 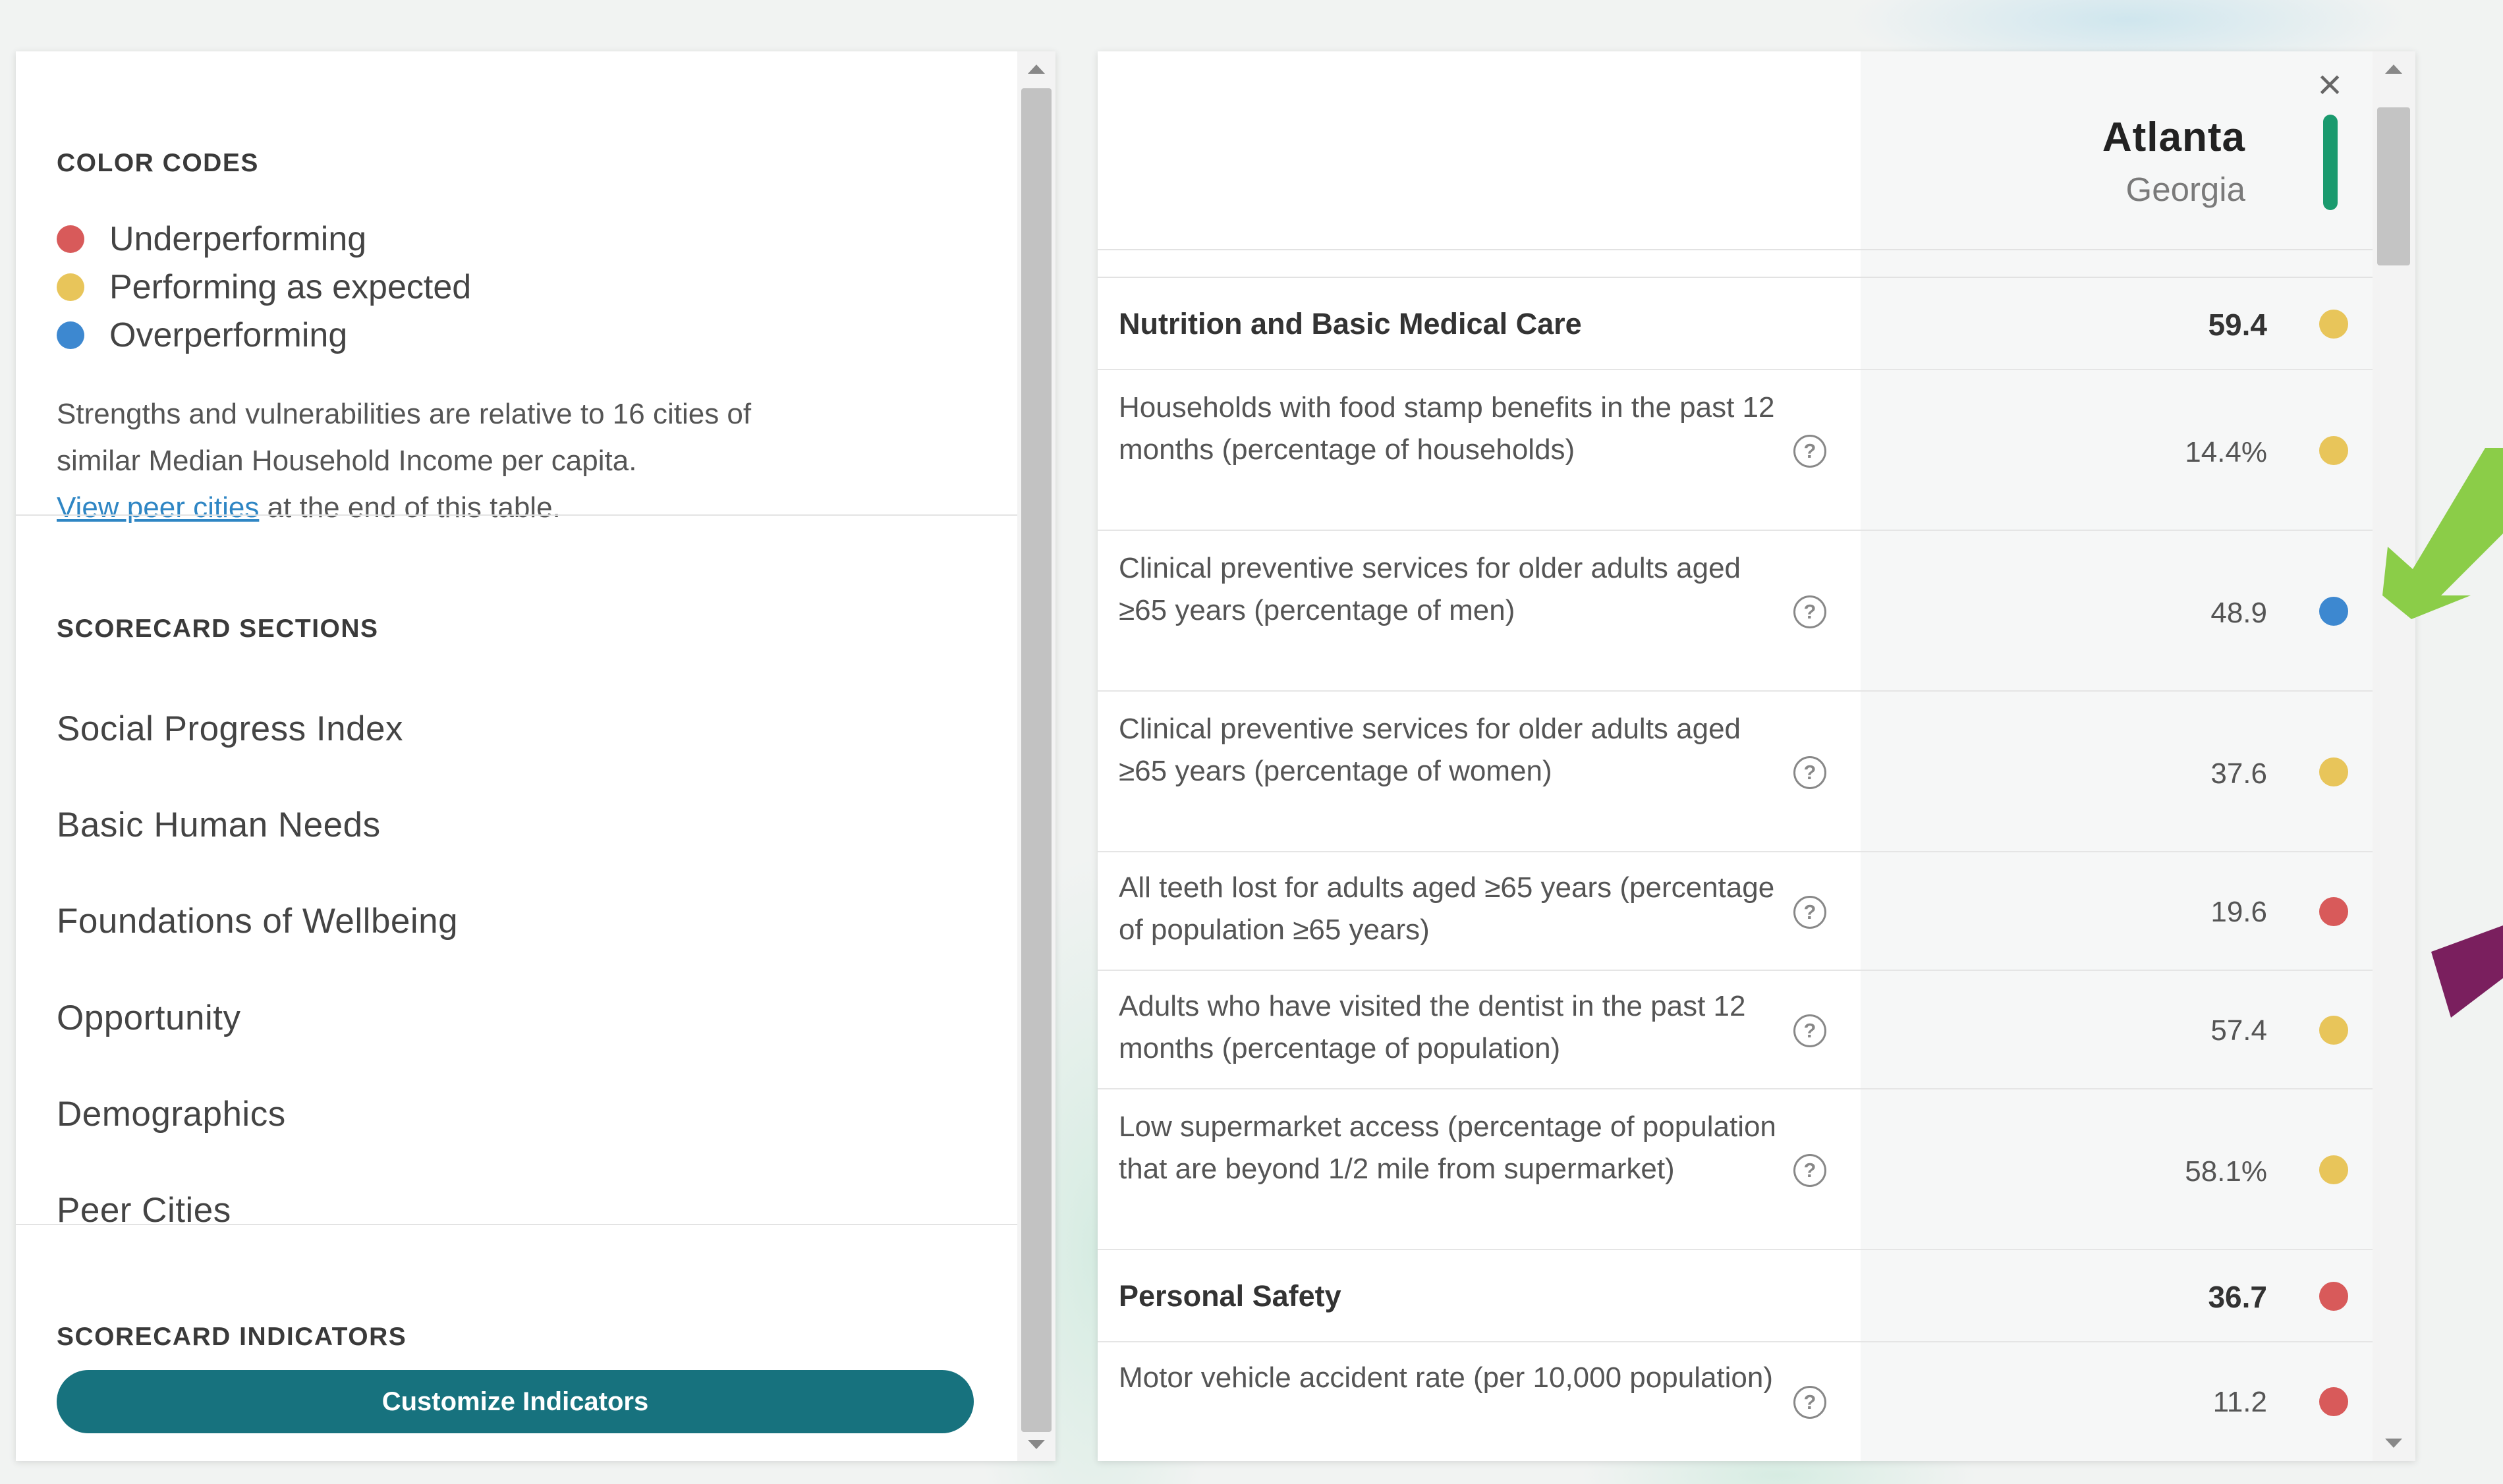 What do you see at coordinates (2237, 1297) in the screenshot?
I see `category-value: 36.7` at bounding box center [2237, 1297].